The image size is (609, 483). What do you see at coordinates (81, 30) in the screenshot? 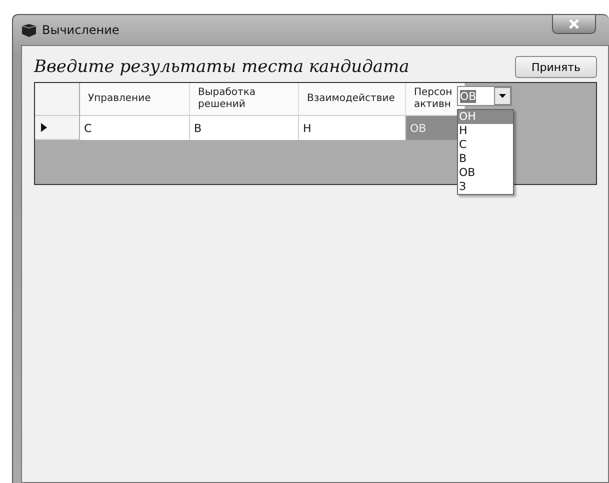
I see `window-title: Вычисление` at bounding box center [81, 30].